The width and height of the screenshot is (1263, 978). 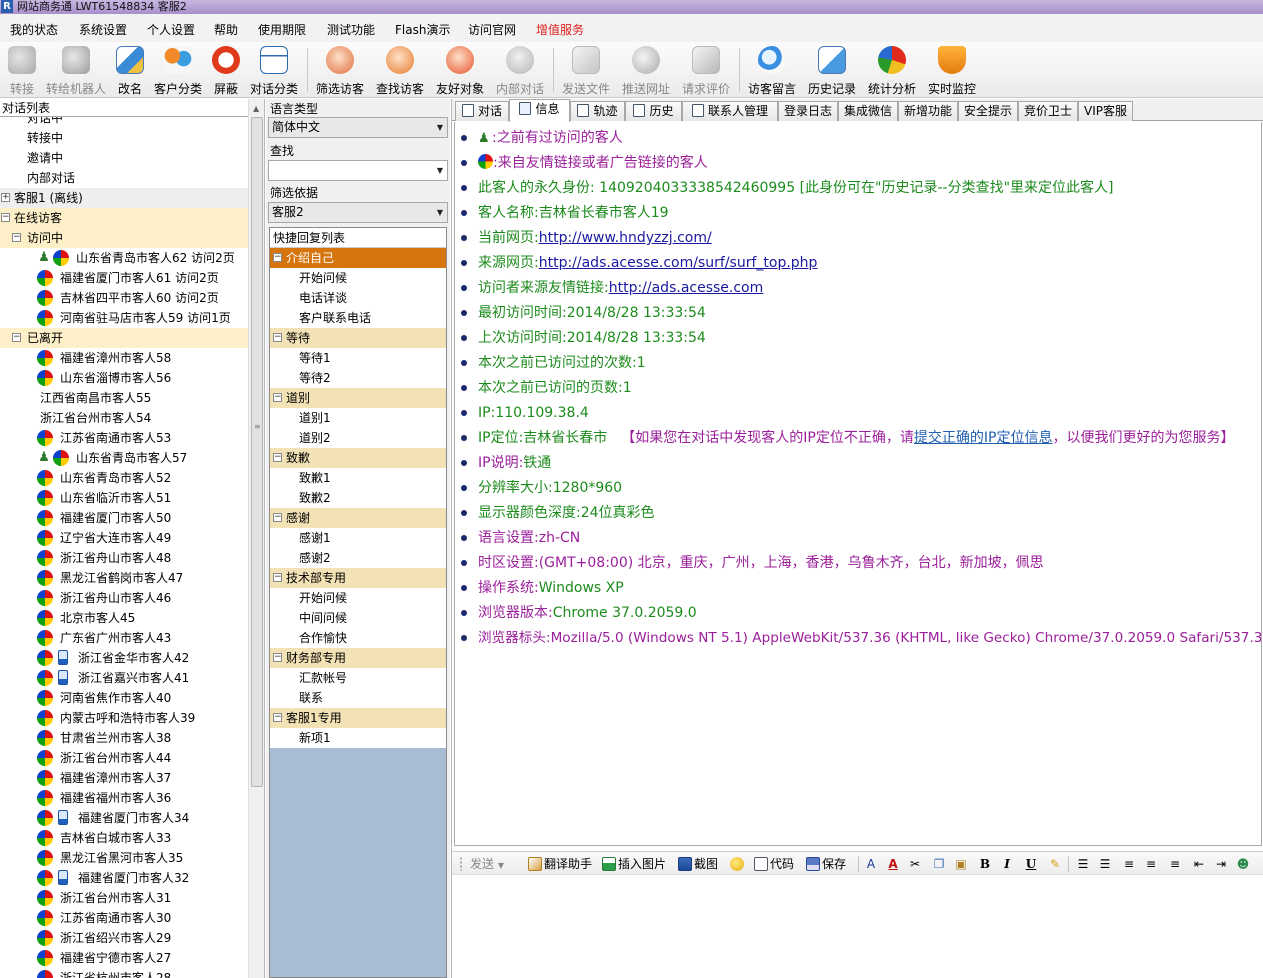 What do you see at coordinates (124, 358) in the screenshot?
I see `visitor-item: 福建省漳州市客人58` at bounding box center [124, 358].